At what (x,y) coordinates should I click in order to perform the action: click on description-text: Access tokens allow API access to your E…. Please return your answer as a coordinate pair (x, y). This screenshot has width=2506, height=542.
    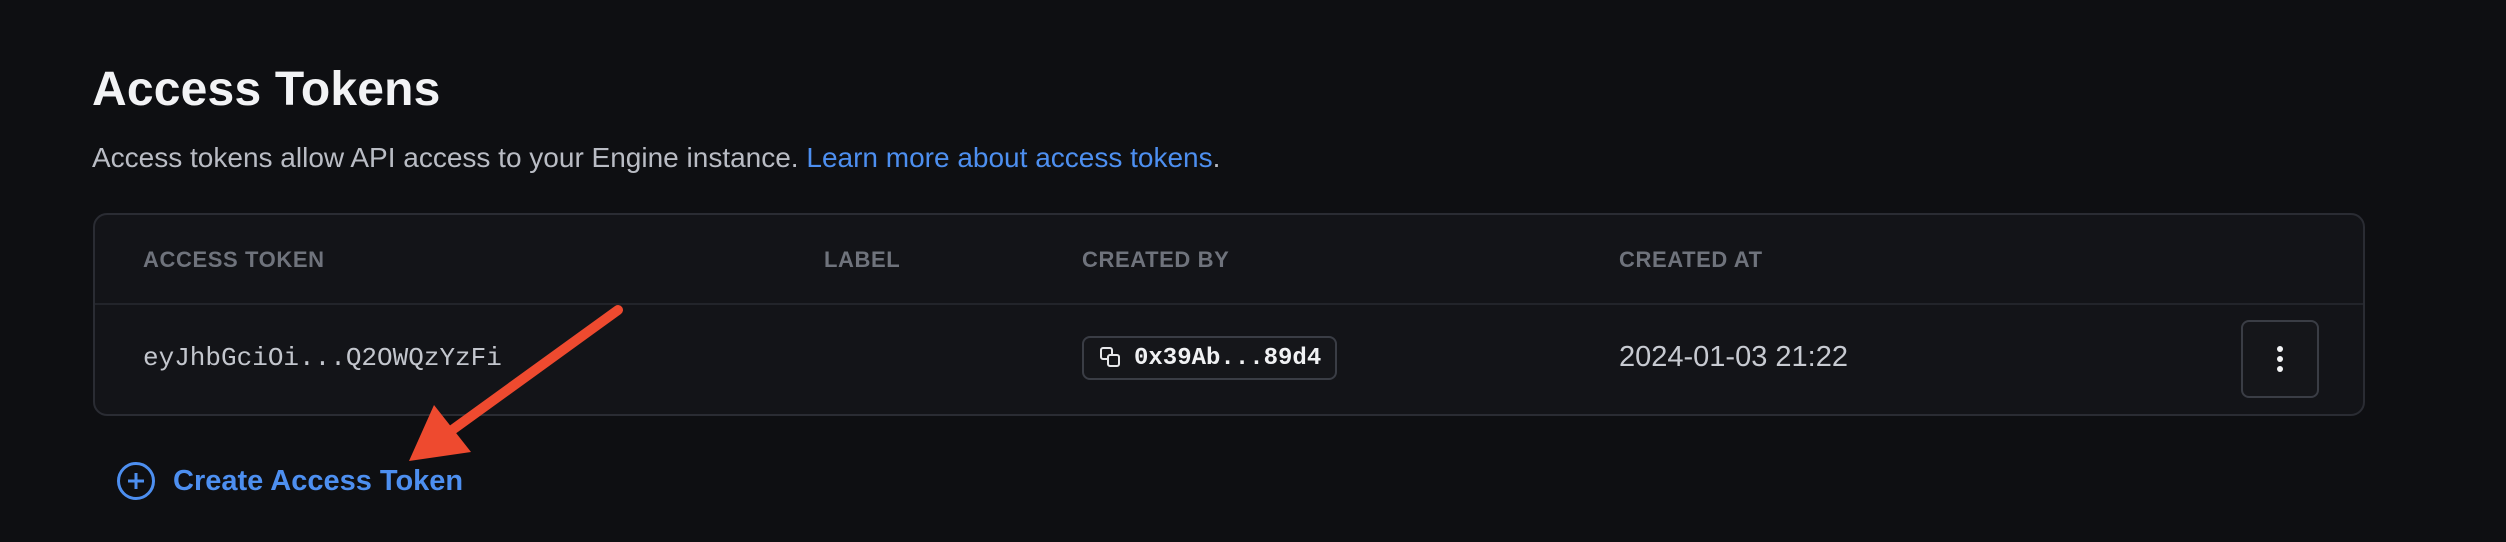
    Looking at the image, I should click on (449, 157).